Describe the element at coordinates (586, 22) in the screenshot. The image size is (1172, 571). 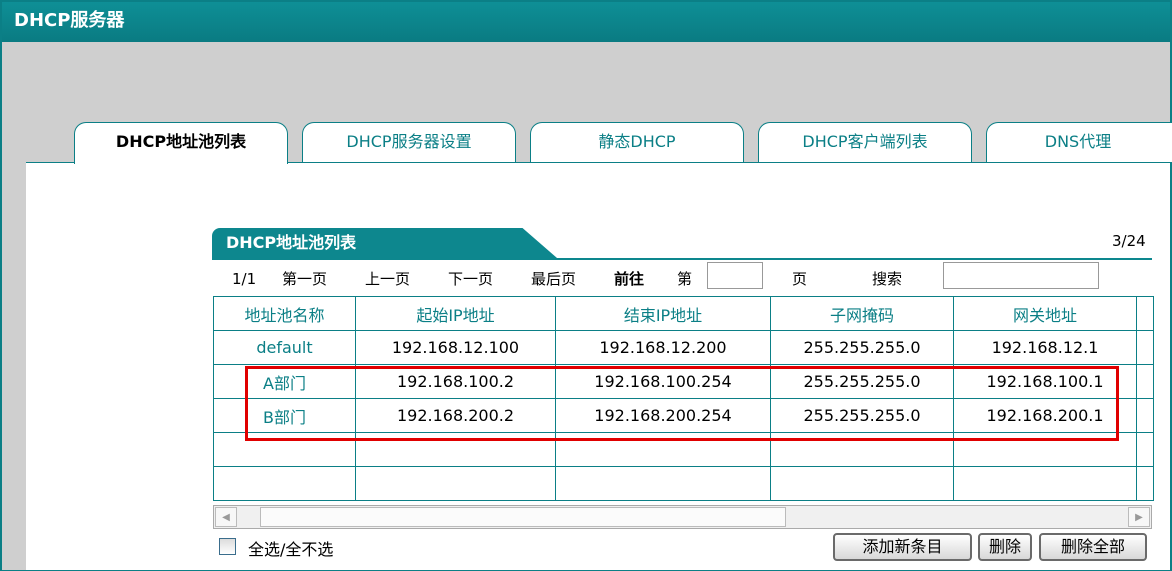
I see `window-title: DHCP服务器` at that location.